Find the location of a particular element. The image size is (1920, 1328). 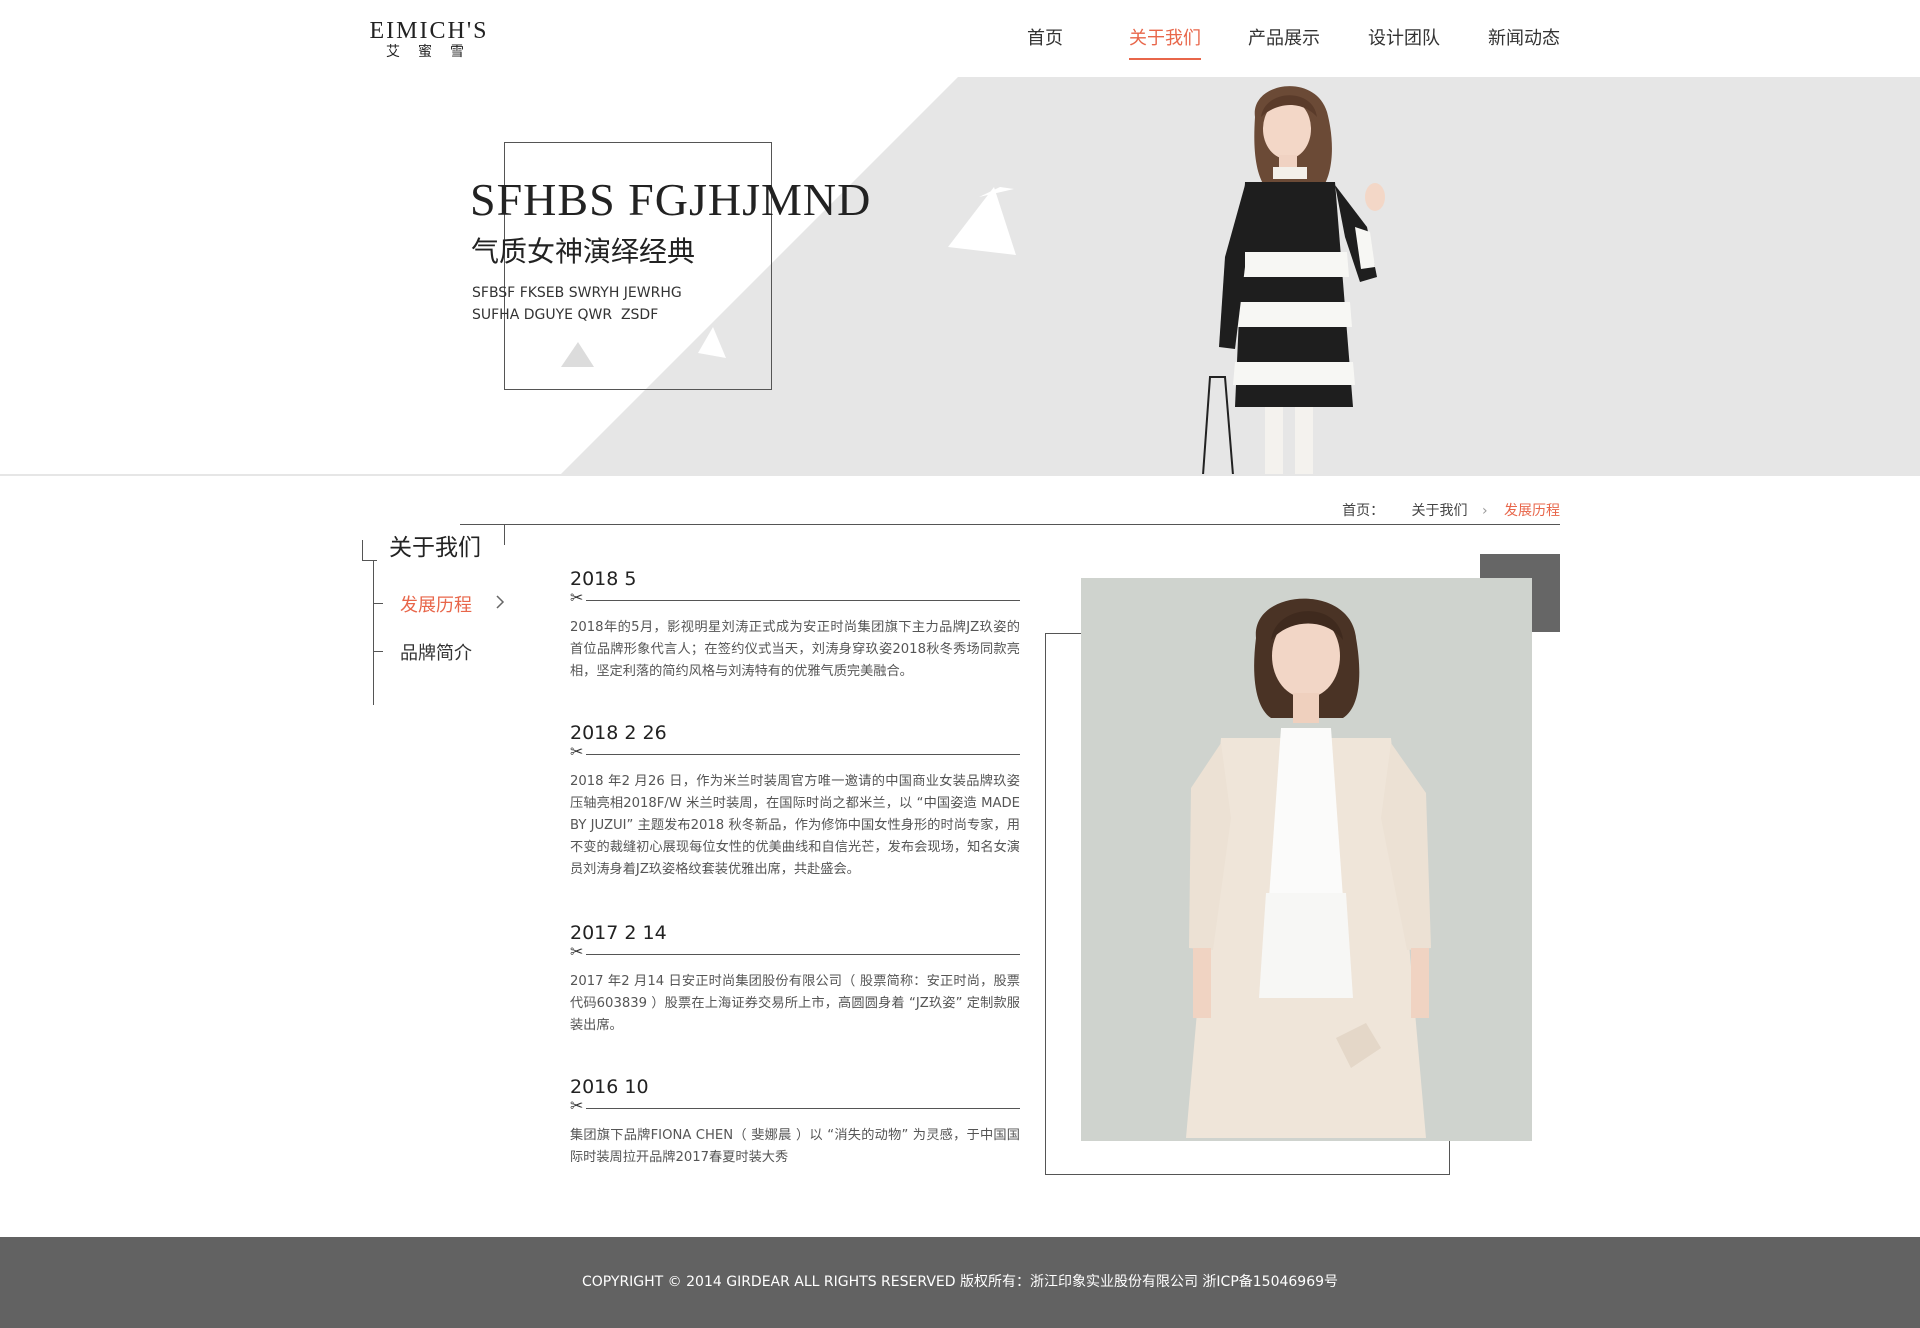

logo-chinese-name: 艾蜜雪 is located at coordinates (434, 52).